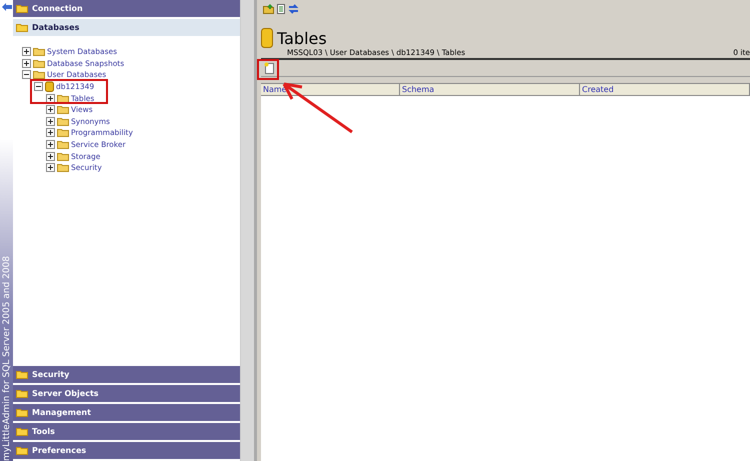 This screenshot has height=461, width=750. What do you see at coordinates (126, 431) in the screenshot?
I see `section-header: Tools` at bounding box center [126, 431].